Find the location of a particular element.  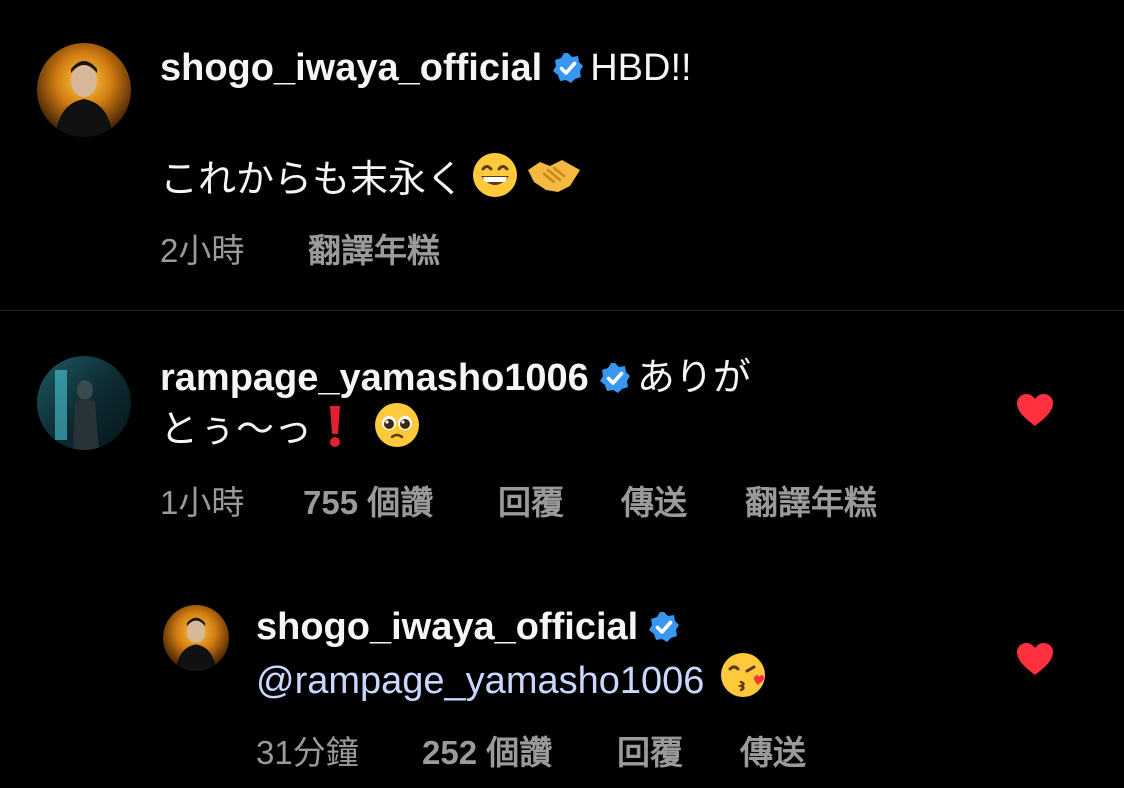

handshake-emoji is located at coordinates (554, 181).